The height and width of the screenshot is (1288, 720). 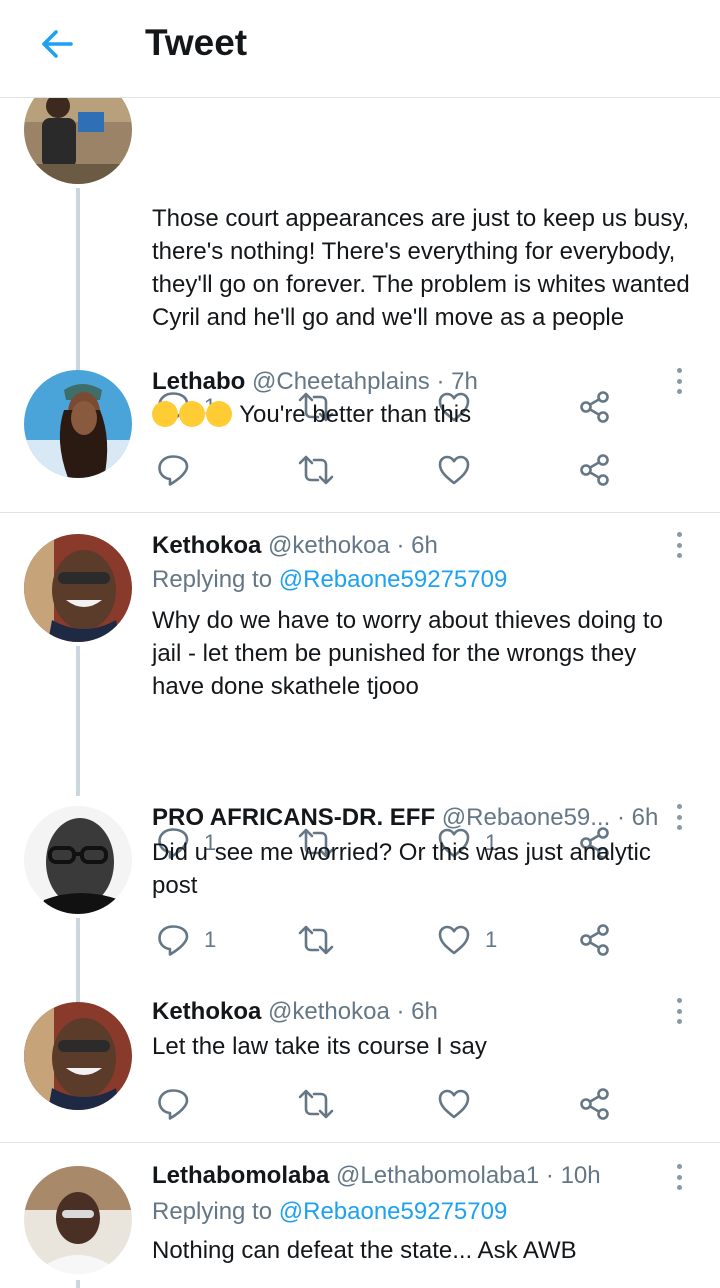 What do you see at coordinates (464, 381) in the screenshot?
I see `timestamp: 7h` at bounding box center [464, 381].